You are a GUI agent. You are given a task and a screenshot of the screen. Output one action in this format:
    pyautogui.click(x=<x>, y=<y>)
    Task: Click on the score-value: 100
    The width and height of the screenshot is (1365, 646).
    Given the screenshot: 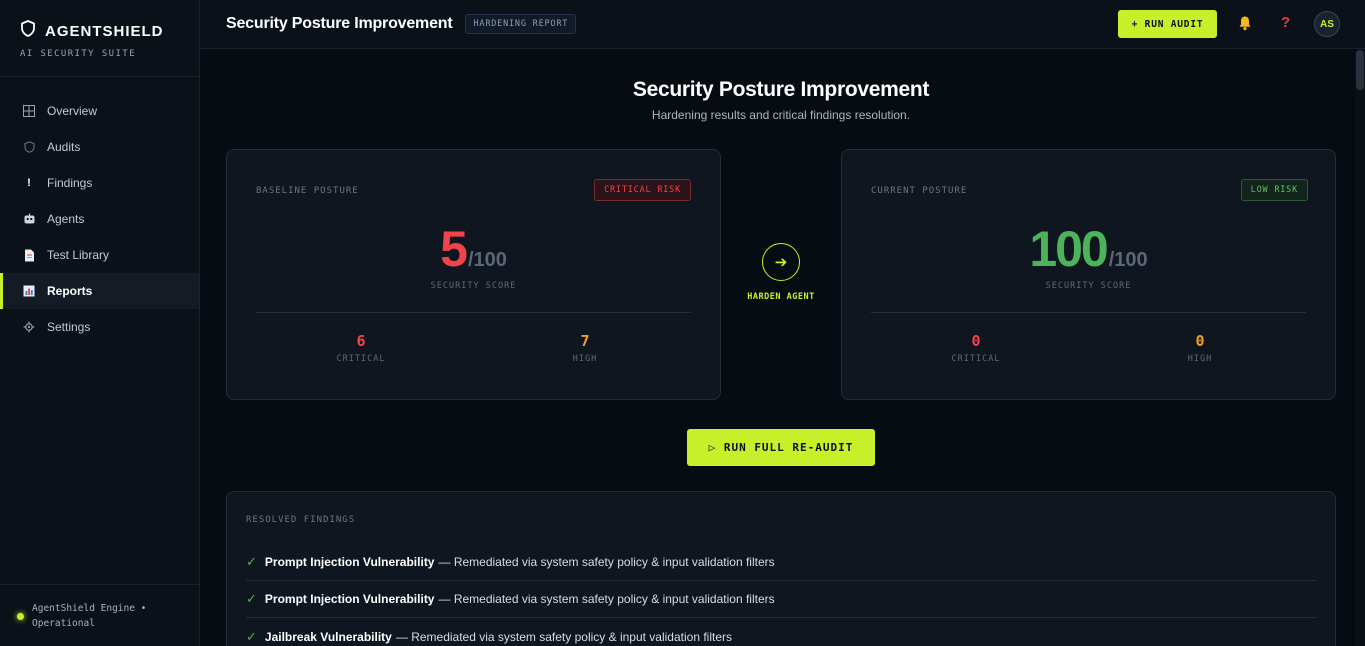 What is the action you would take?
    pyautogui.click(x=1068, y=249)
    